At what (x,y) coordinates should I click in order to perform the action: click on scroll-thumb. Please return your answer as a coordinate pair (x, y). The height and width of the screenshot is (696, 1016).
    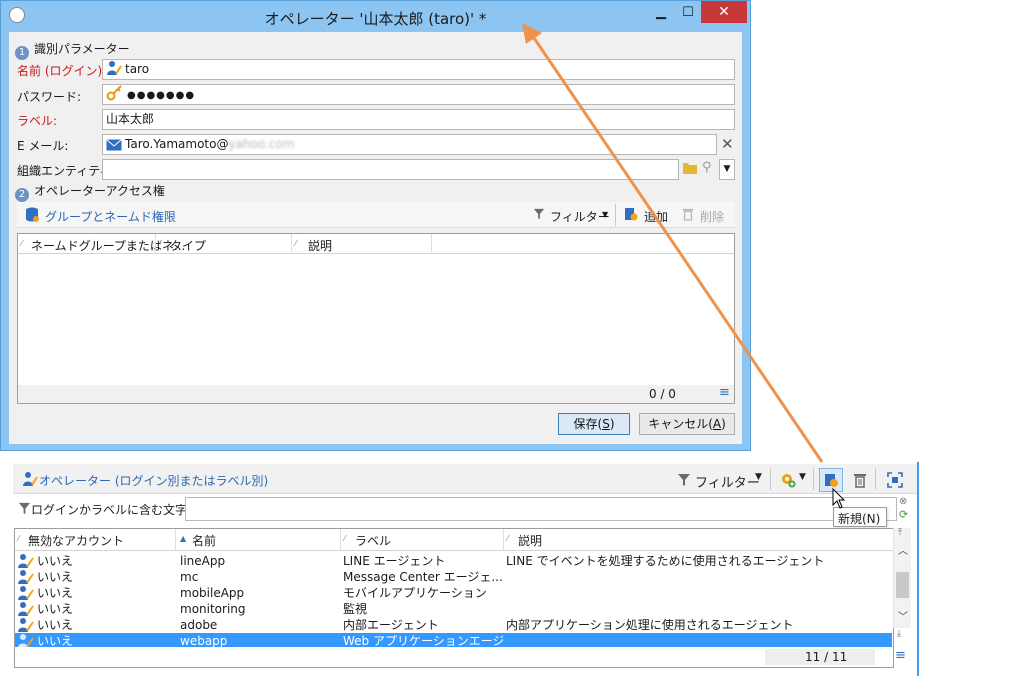
    Looking at the image, I should click on (902, 585).